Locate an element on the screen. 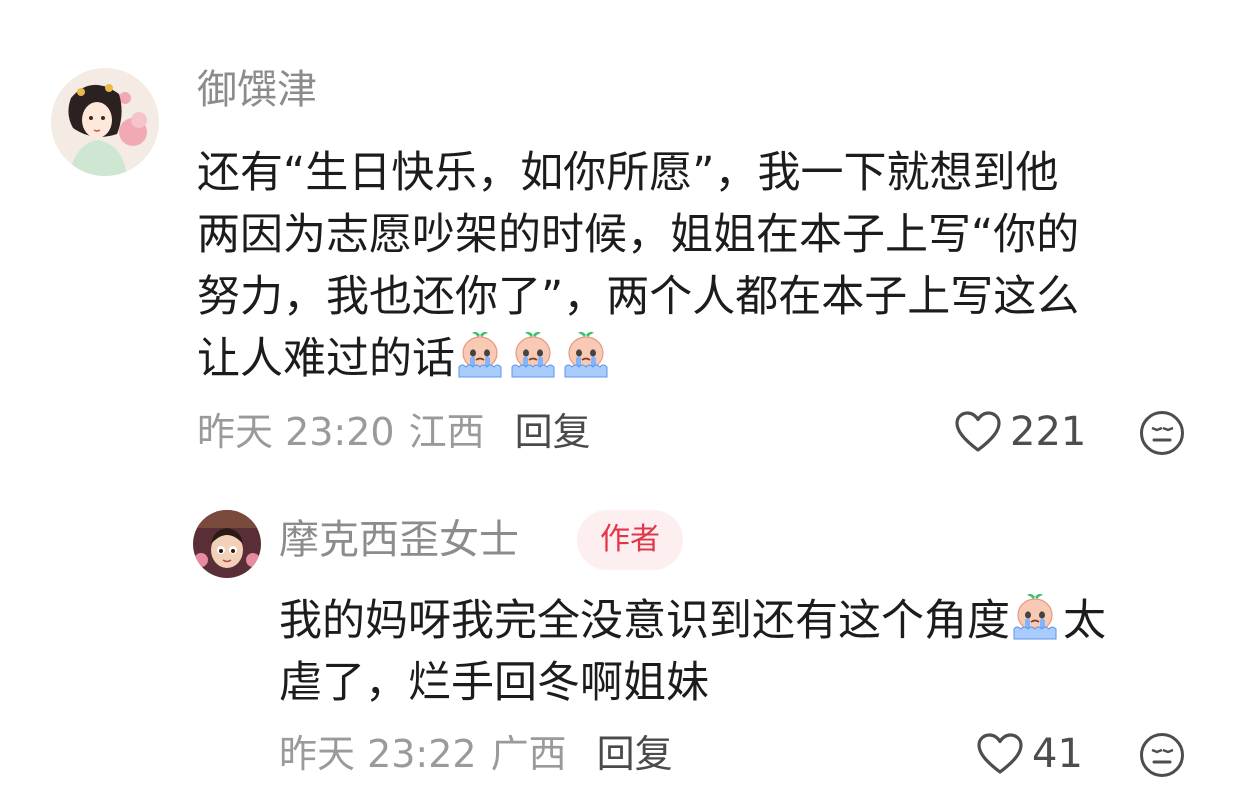  ip-region: 广西 is located at coordinates (528, 754).